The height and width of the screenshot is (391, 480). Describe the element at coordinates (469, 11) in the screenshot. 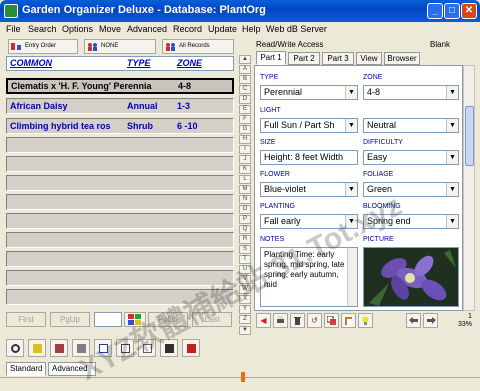

I see `close-button: ✕` at that location.